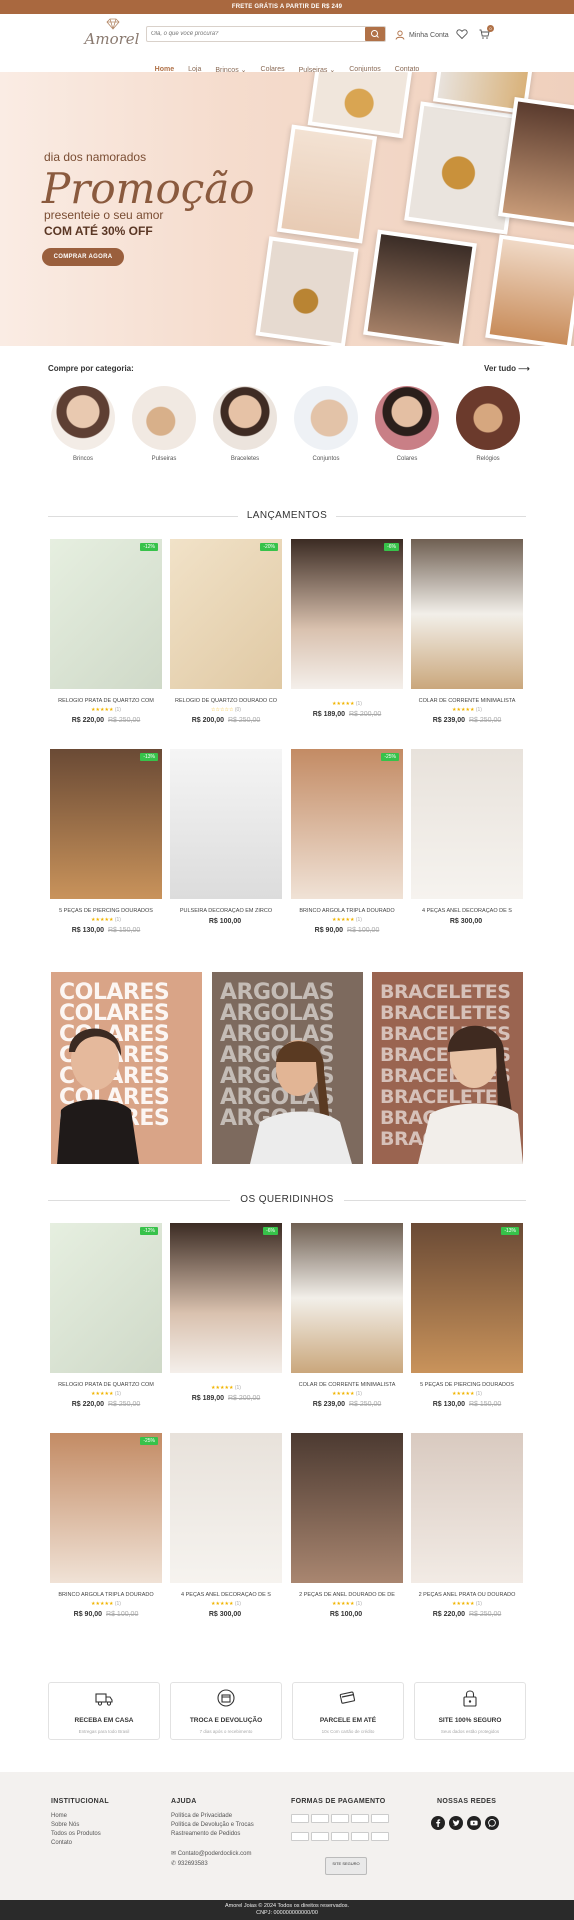 The height and width of the screenshot is (1920, 574). I want to click on footer-email: ✉ Contato@poderdoclick.com, so click(212, 1853).